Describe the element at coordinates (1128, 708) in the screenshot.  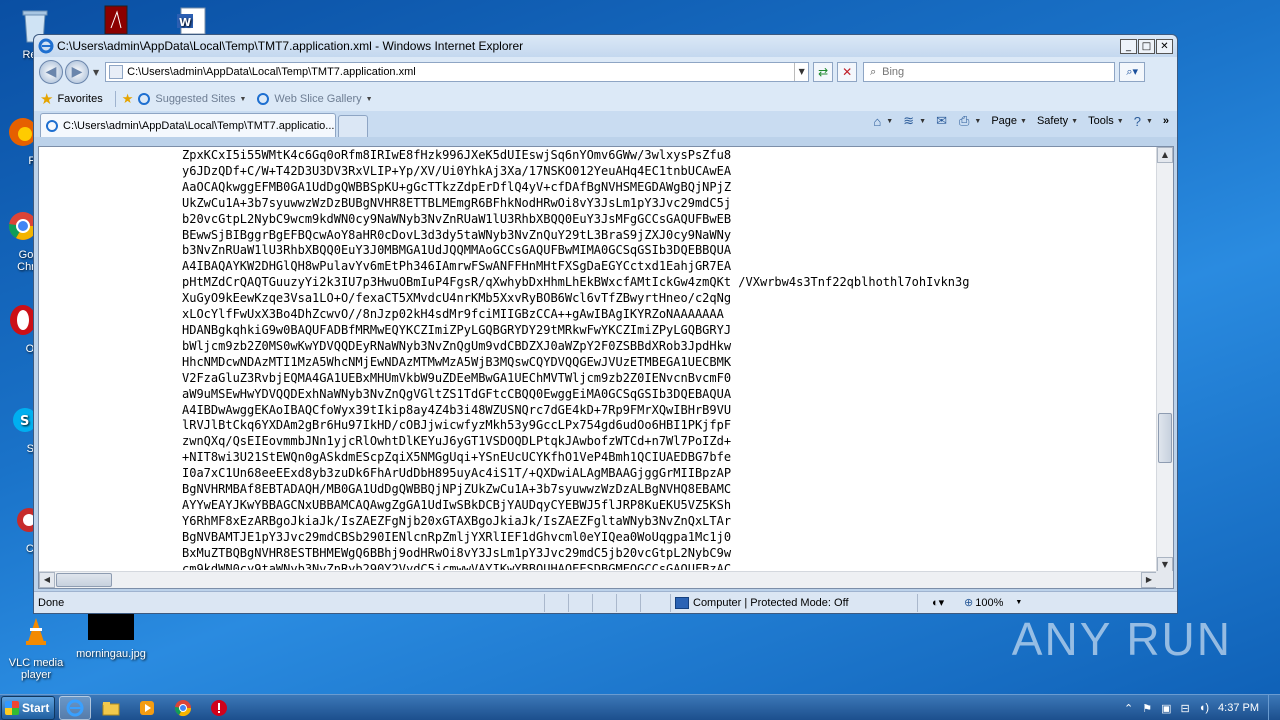
I see `show-hidden-icons-icon: ⌃` at that location.